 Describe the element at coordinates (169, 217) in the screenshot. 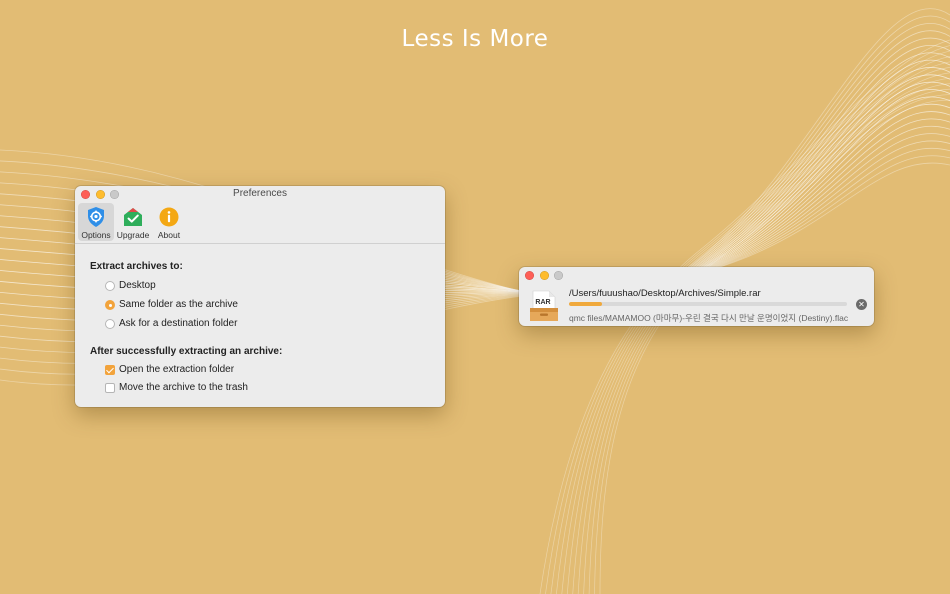

I see `info-icon` at that location.